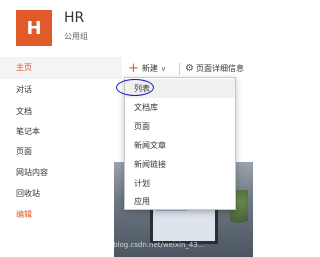  What do you see at coordinates (61, 112) in the screenshot?
I see `nav-item-documents: 文档` at bounding box center [61, 112].